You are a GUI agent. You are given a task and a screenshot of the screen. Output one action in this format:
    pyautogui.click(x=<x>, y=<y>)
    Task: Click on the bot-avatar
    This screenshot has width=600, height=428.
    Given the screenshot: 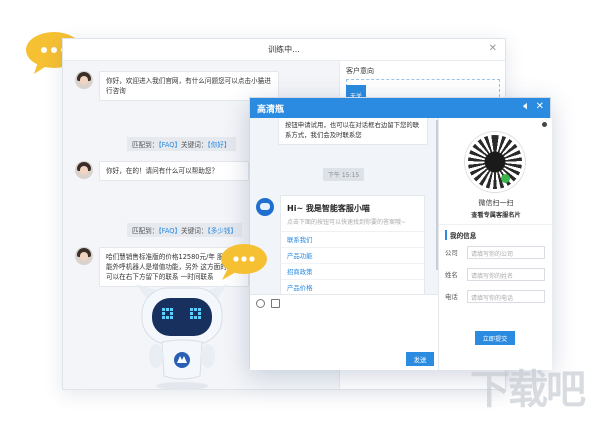 What is the action you would take?
    pyautogui.click(x=265, y=207)
    